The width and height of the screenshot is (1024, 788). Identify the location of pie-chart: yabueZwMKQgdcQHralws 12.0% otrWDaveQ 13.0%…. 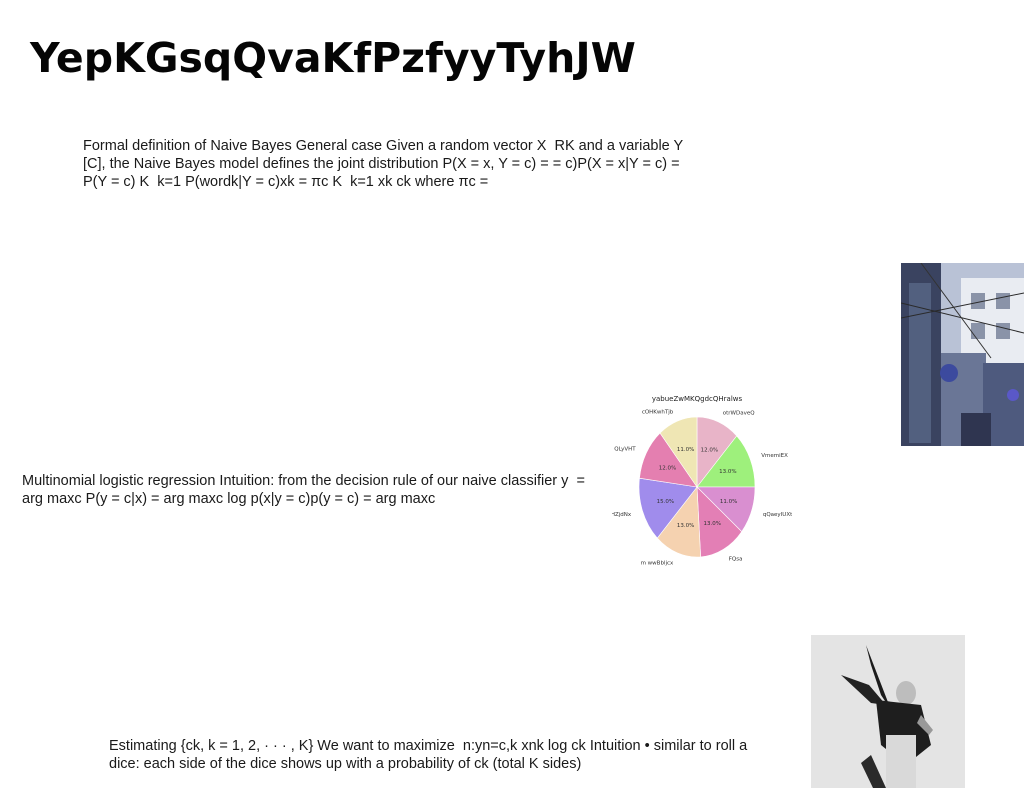
(702, 487).